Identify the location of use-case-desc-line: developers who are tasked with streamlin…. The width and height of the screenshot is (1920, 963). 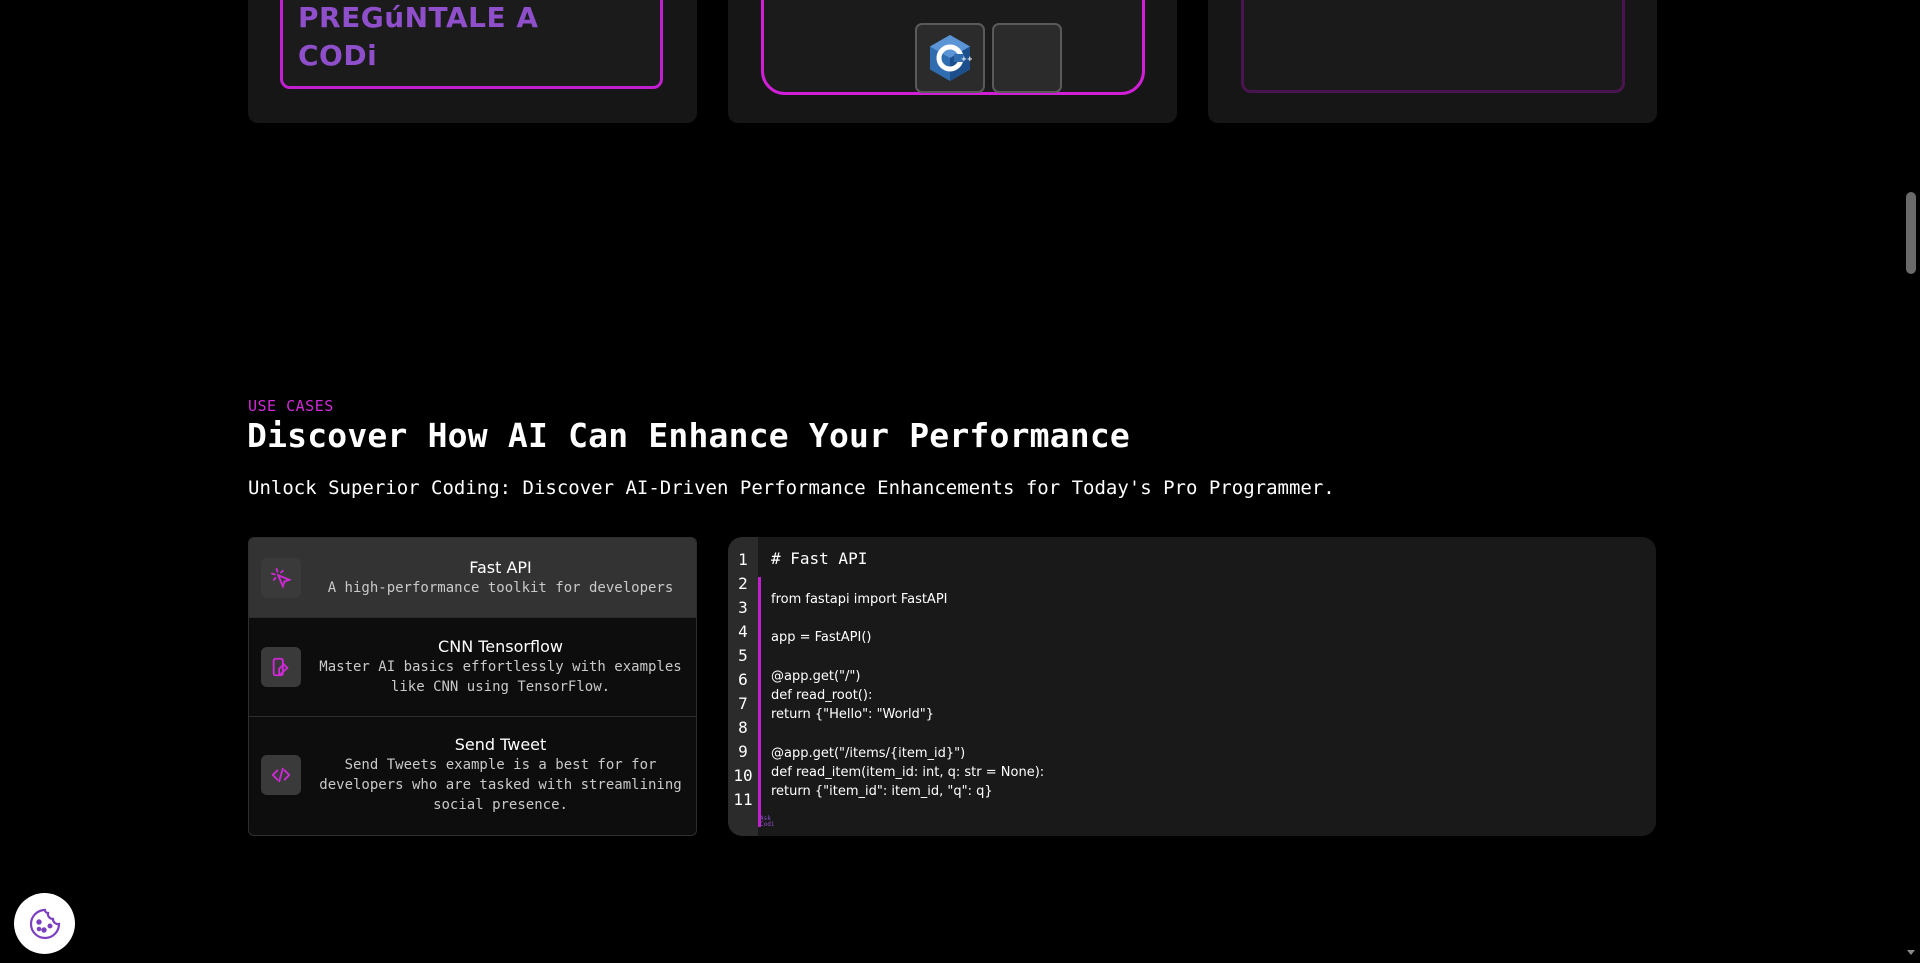
(500, 785).